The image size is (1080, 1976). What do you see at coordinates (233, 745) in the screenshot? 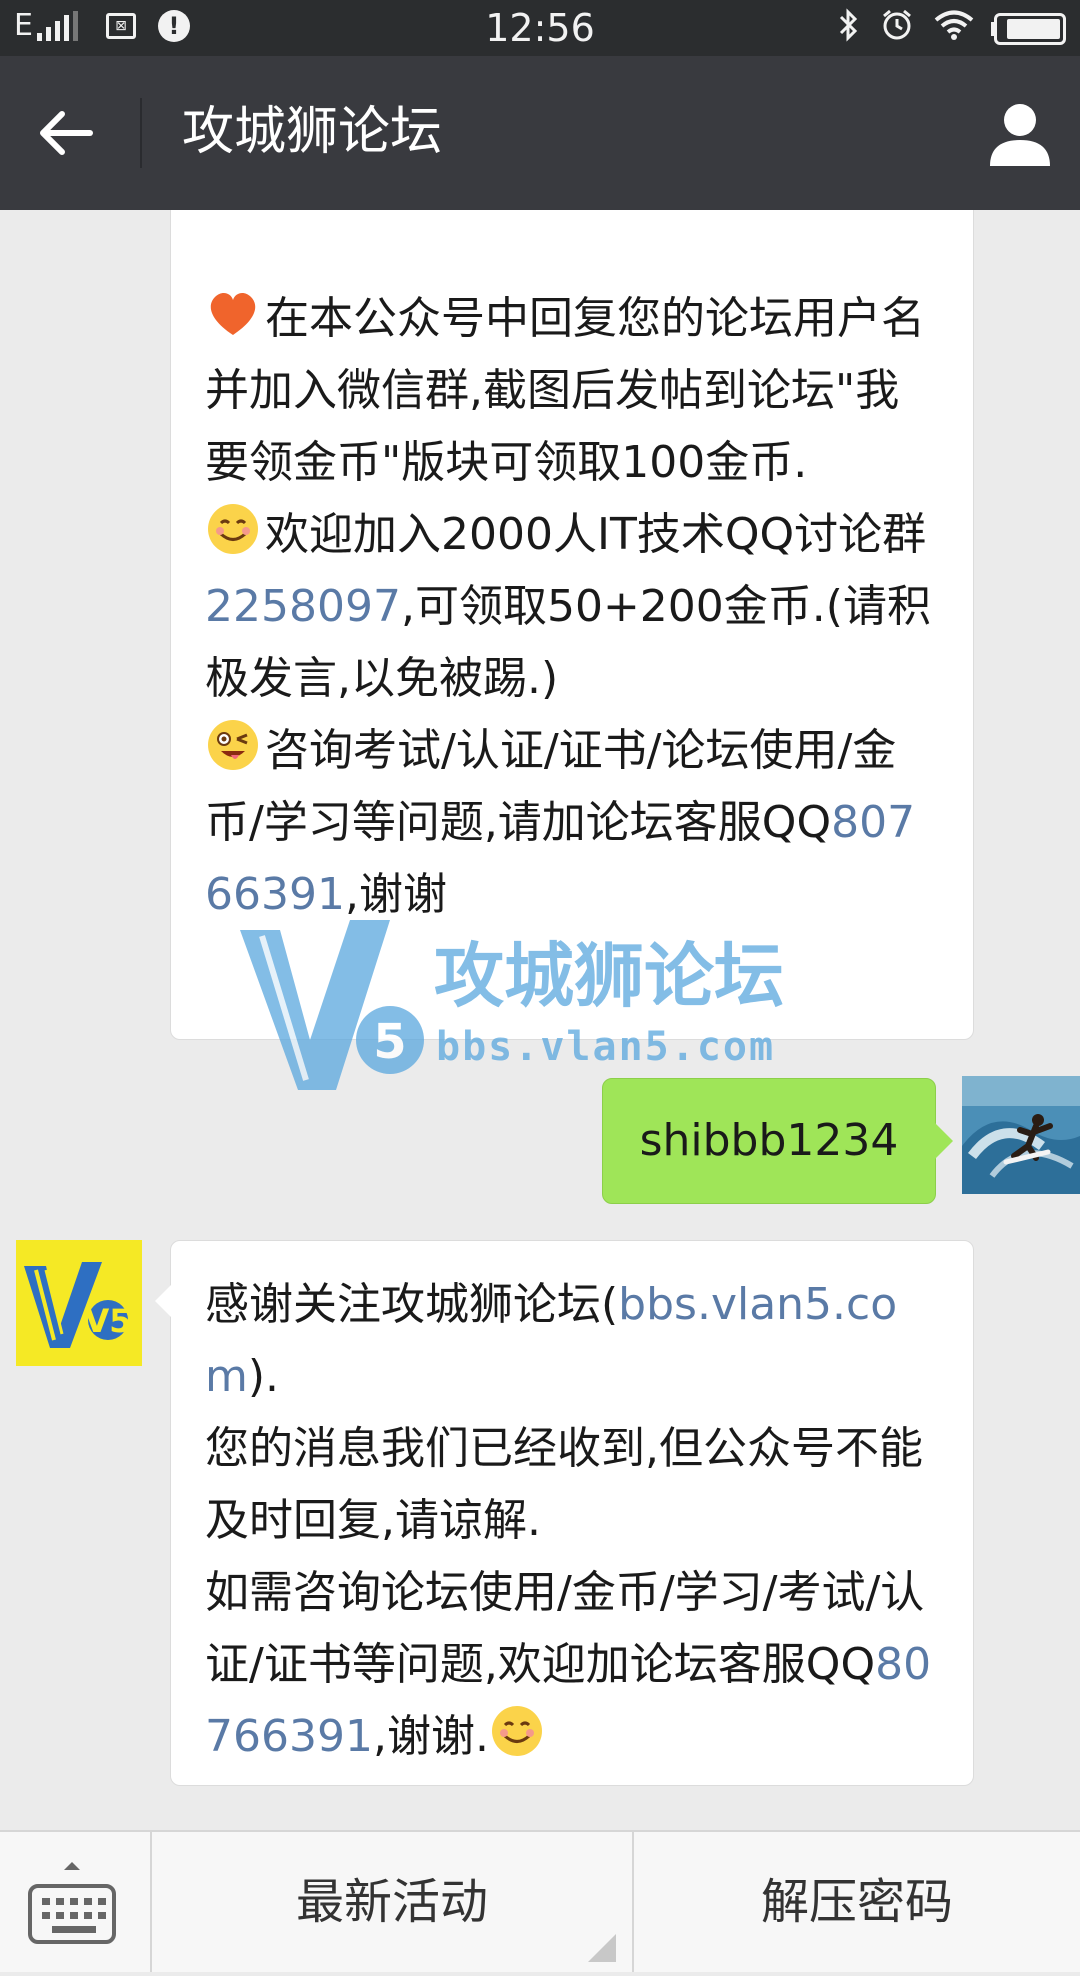
I see `wink-emoji-icon` at bounding box center [233, 745].